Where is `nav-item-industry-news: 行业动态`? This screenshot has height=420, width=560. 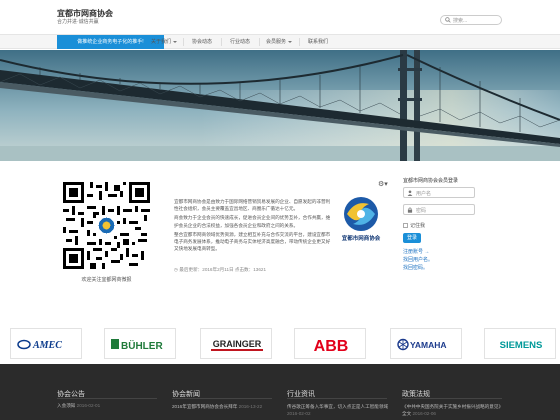
nav-item-industry-news: 行业动态 is located at coordinates (240, 42).